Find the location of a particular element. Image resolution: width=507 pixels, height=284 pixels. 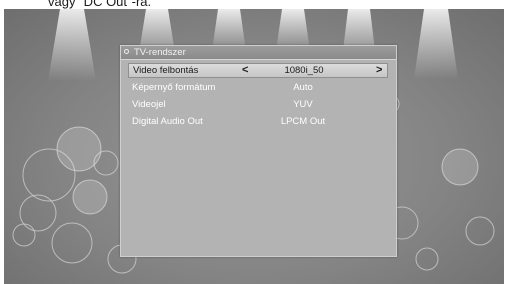

panel-title: TV-rendszer is located at coordinates (160, 52).